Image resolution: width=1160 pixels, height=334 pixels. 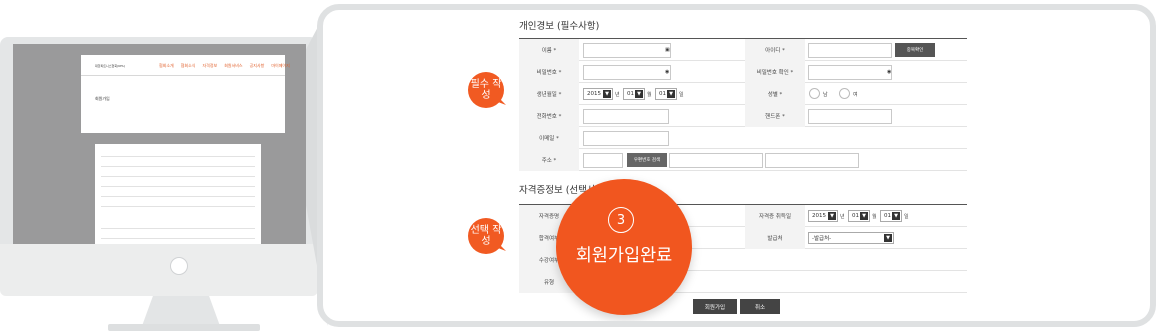 I want to click on gender-female-radio, so click(x=844, y=93).